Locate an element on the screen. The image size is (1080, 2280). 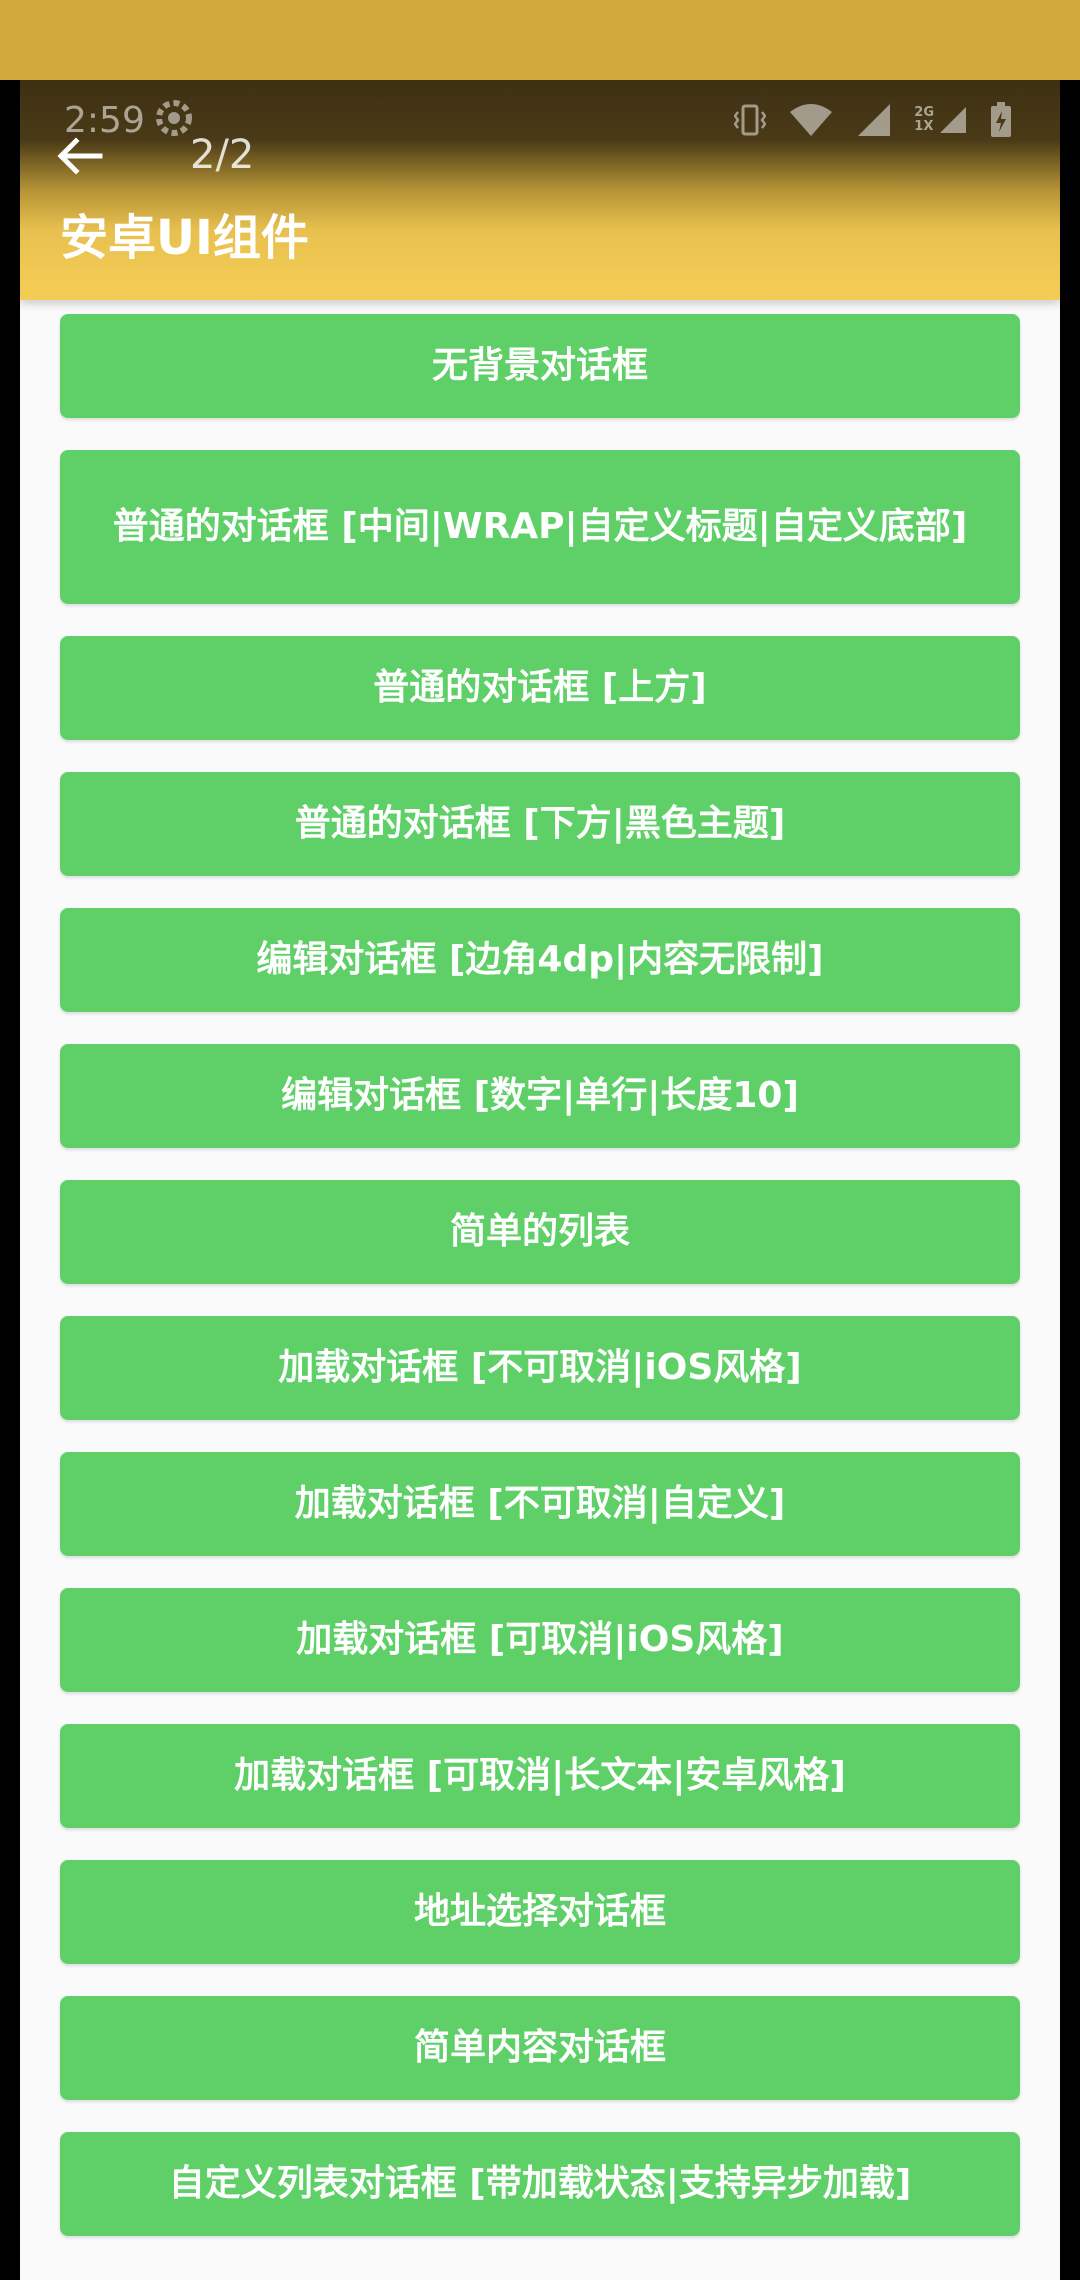
arrow-left-icon is located at coordinates (80, 156).